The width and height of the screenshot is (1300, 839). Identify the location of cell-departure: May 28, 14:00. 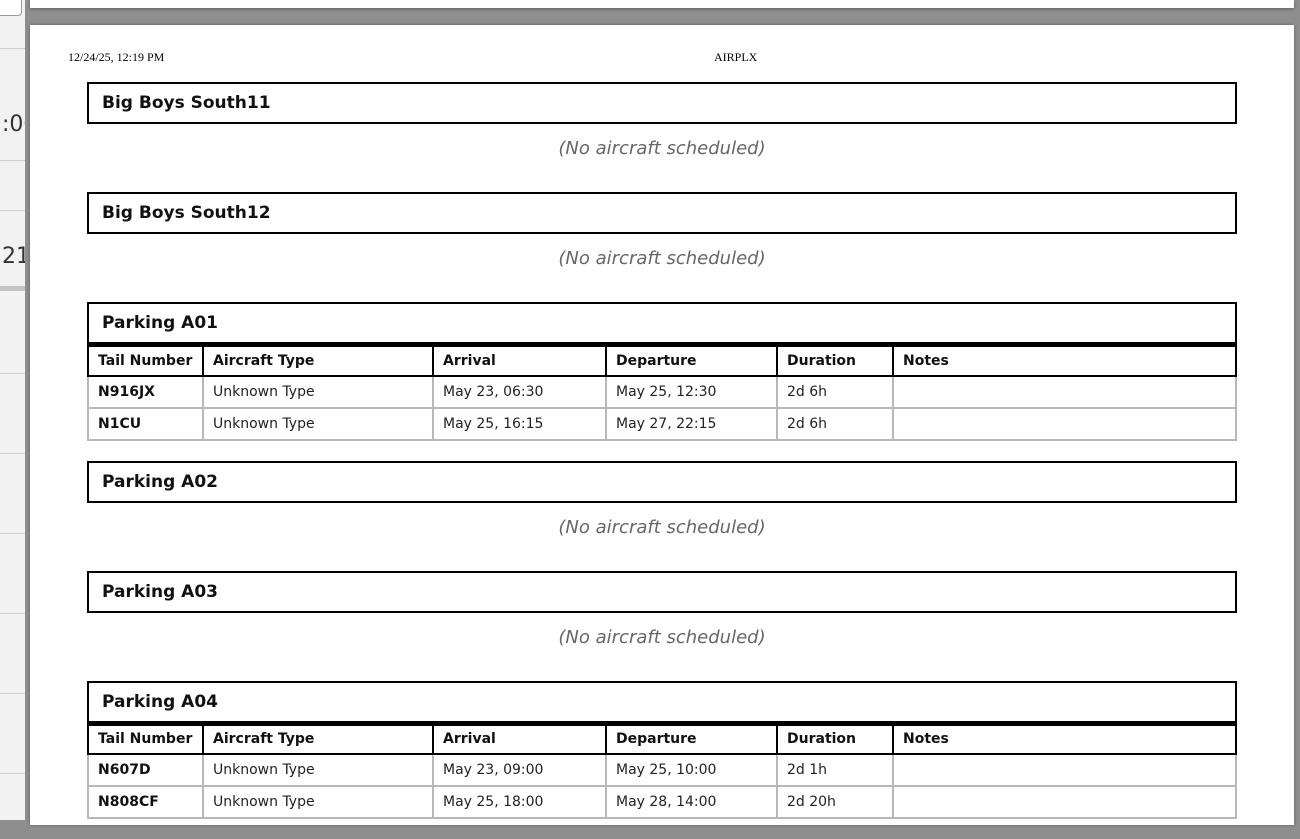
(691, 802).